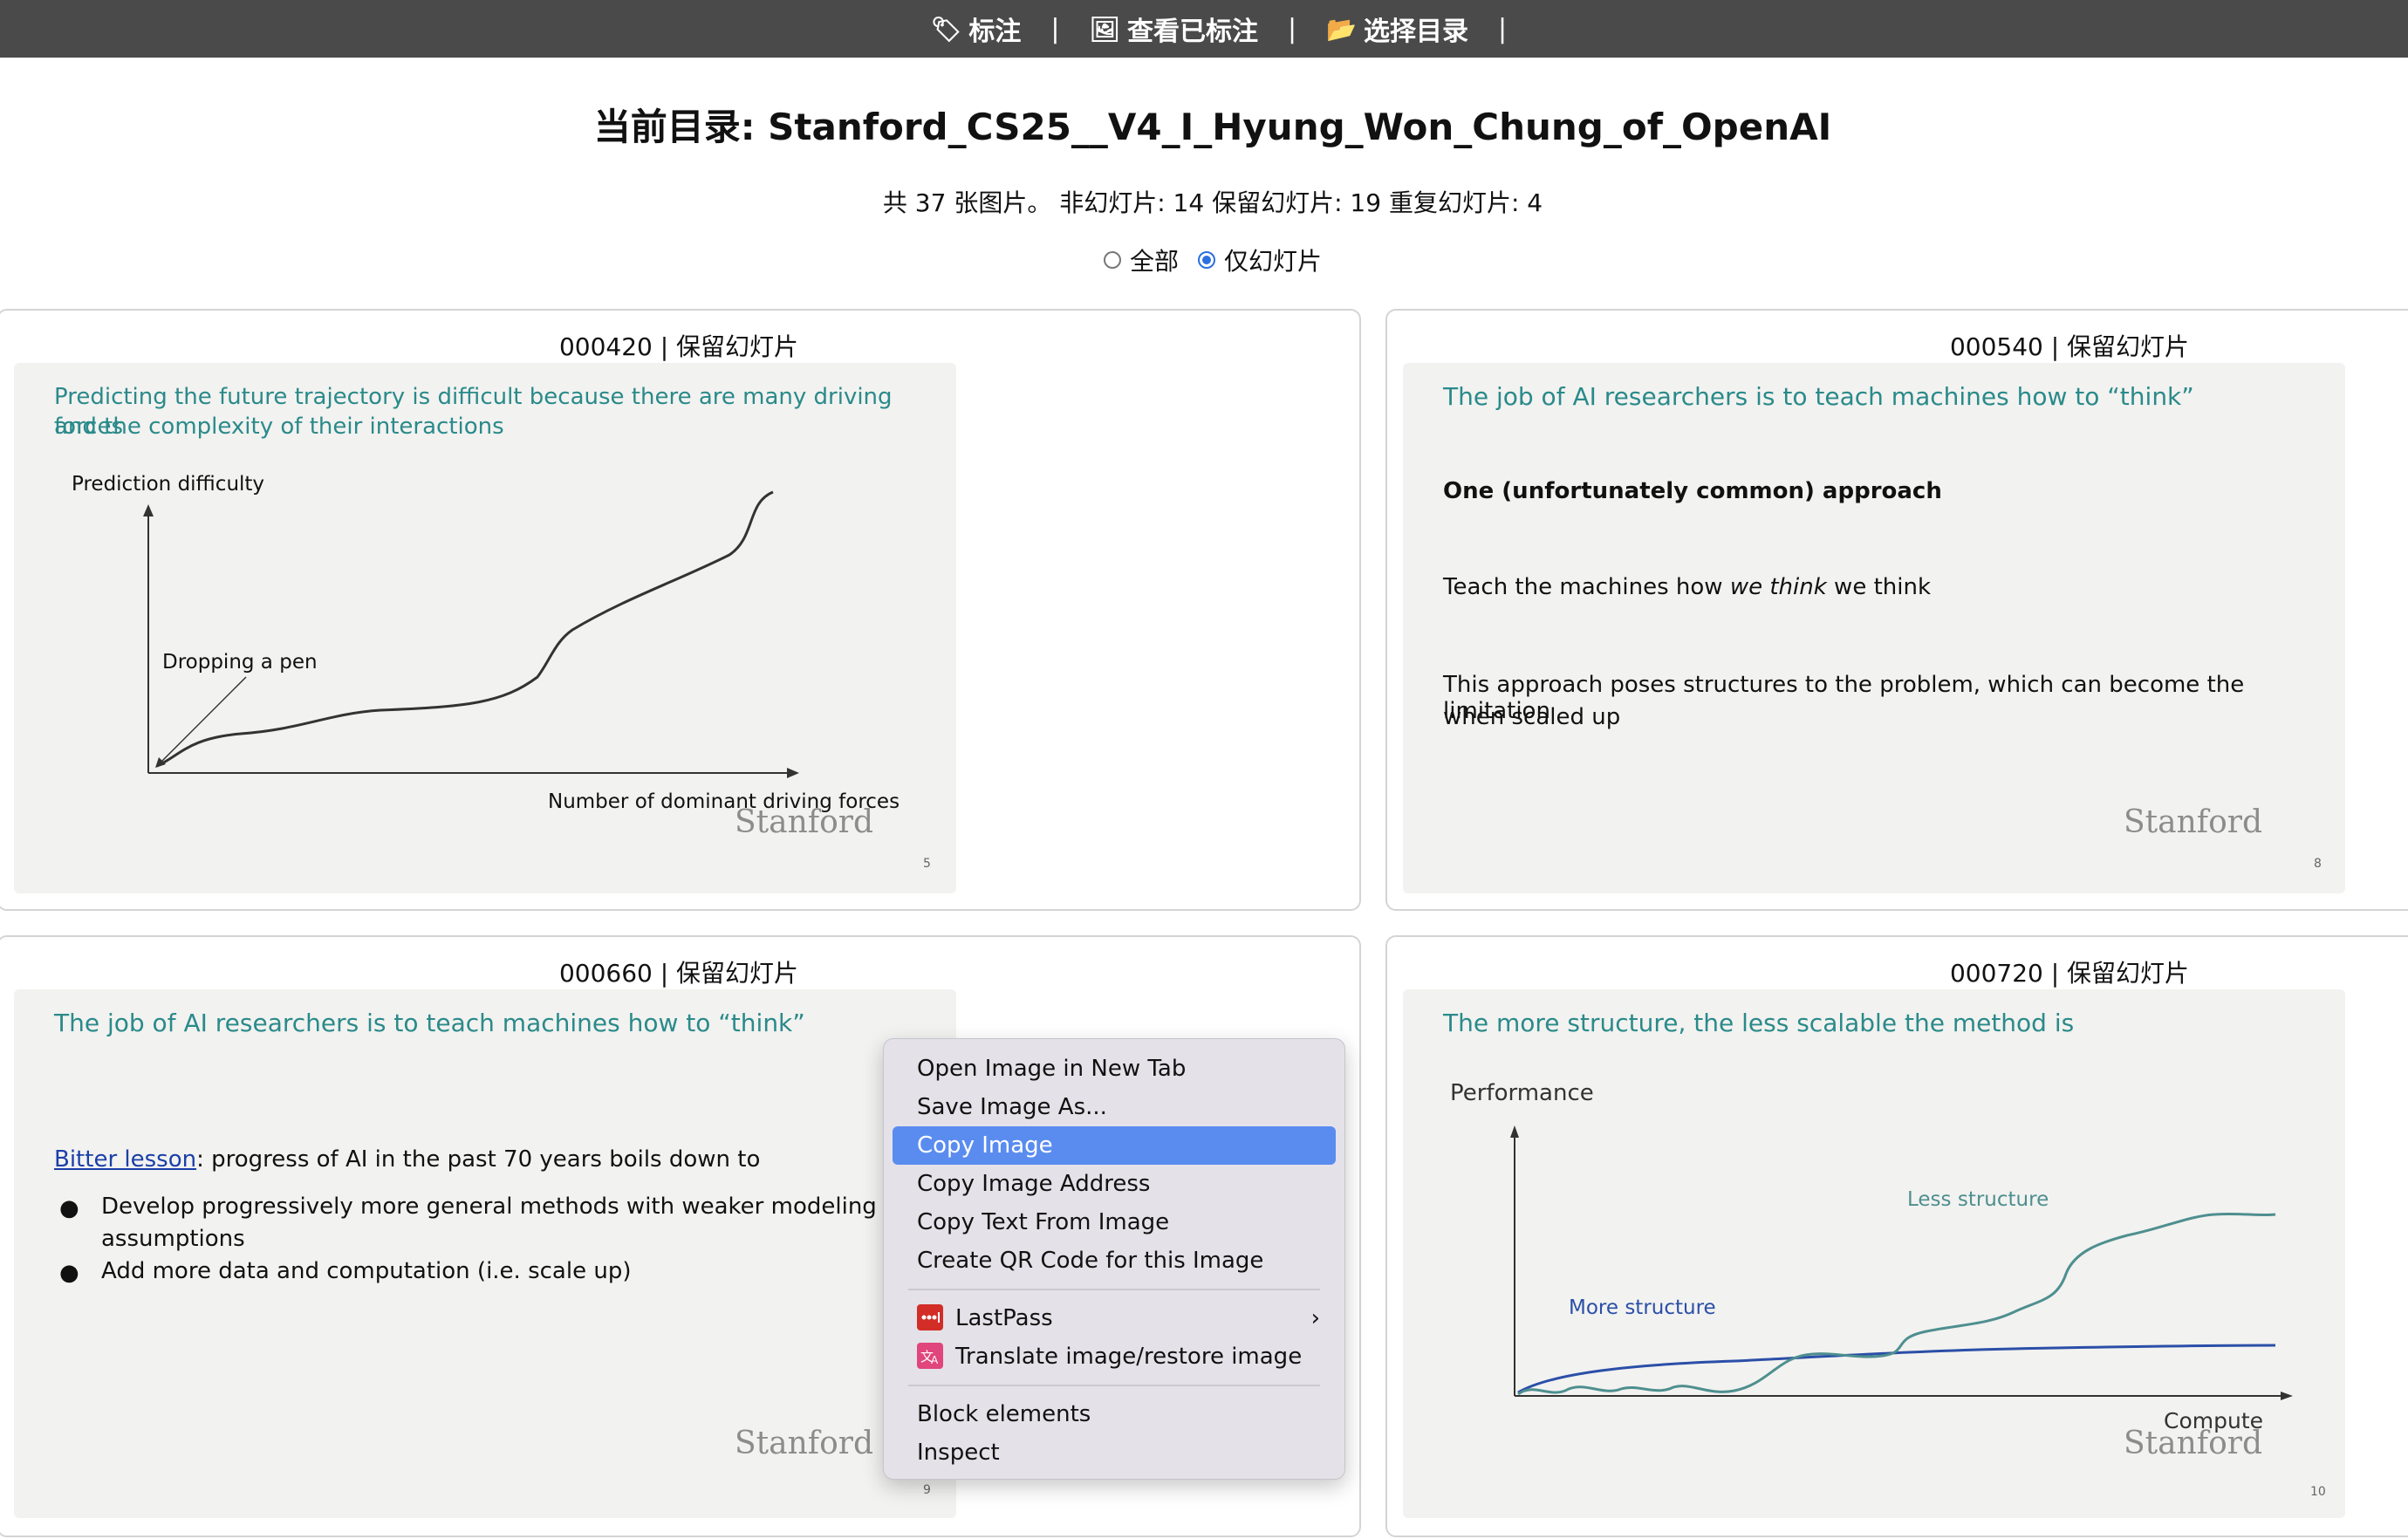 The height and width of the screenshot is (1539, 2408). I want to click on menu-translate-label: Translate image/restore image, so click(1129, 1357).